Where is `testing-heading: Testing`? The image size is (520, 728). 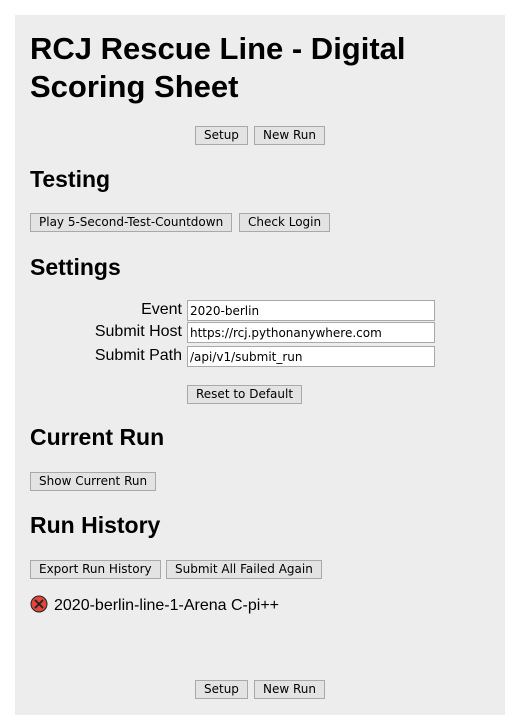 testing-heading: Testing is located at coordinates (70, 179).